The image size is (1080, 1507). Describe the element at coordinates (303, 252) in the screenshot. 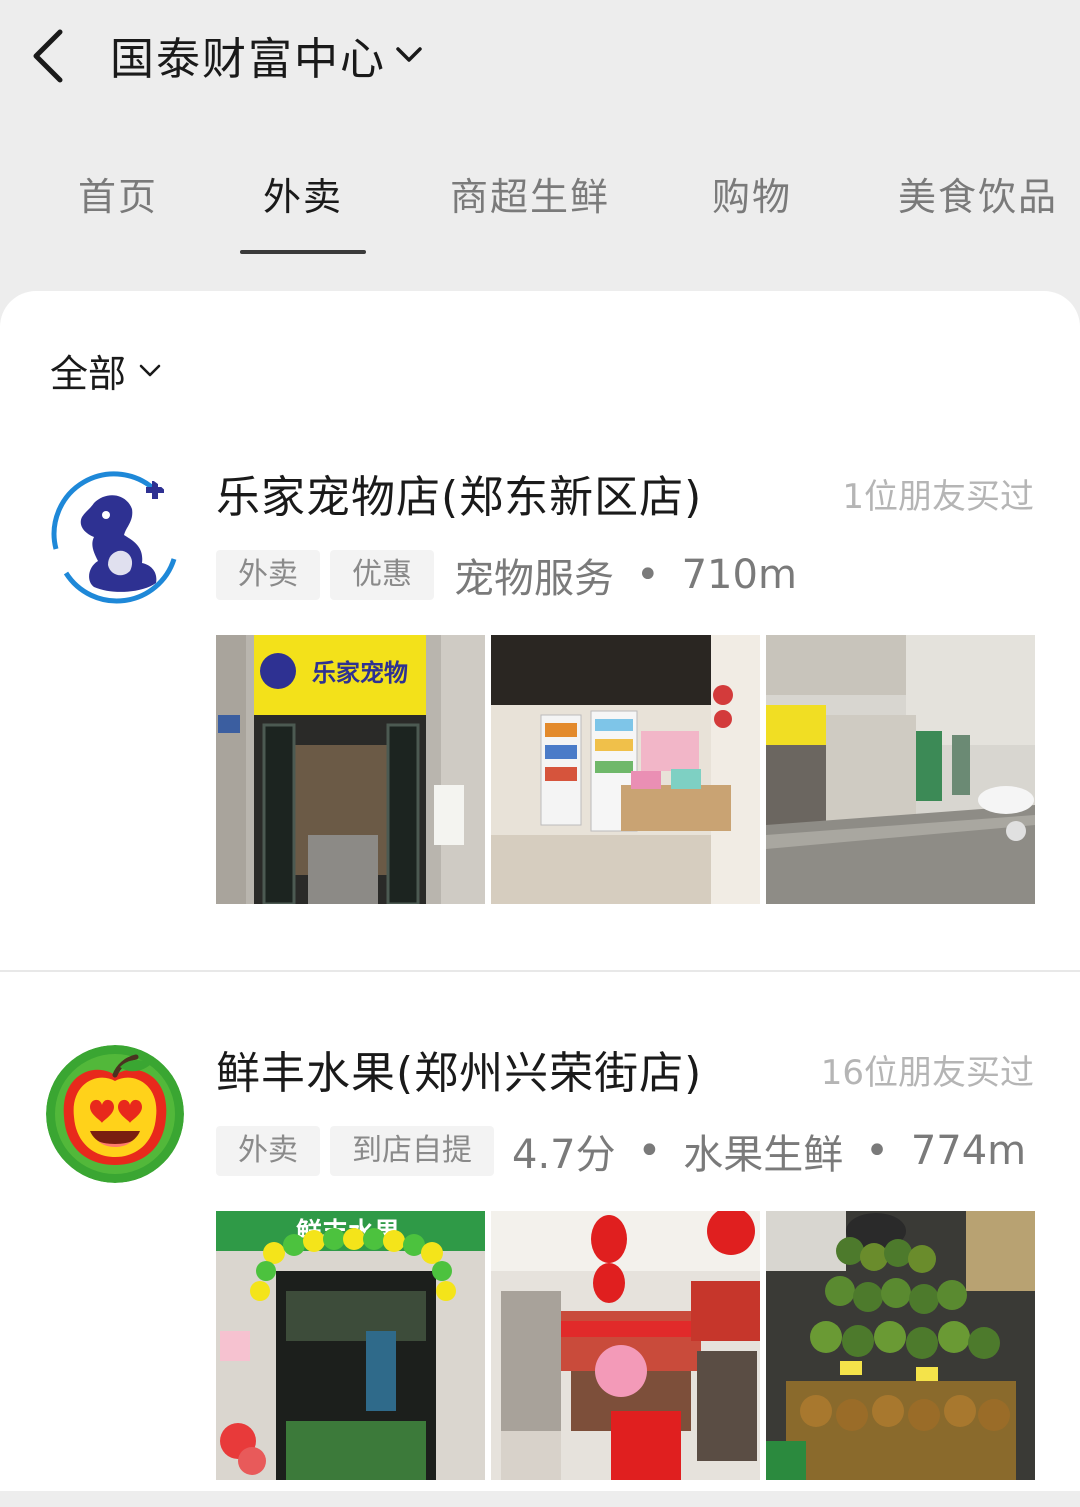

I see `active-tab-indicator` at that location.